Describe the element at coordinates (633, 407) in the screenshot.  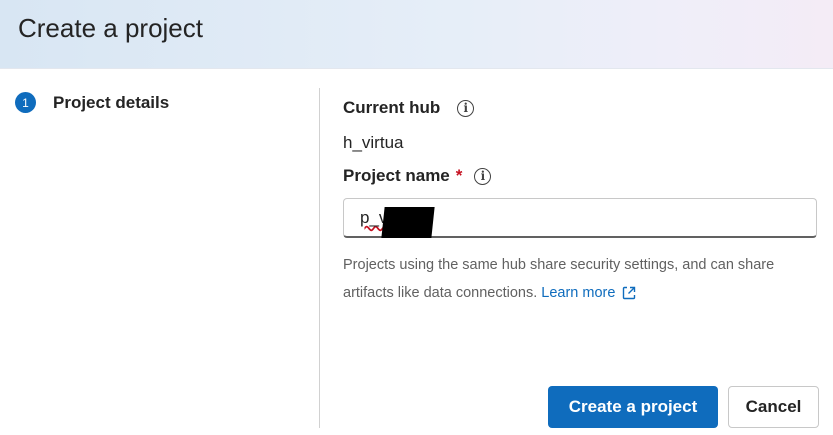
I see `create-project-button: Create a project` at that location.